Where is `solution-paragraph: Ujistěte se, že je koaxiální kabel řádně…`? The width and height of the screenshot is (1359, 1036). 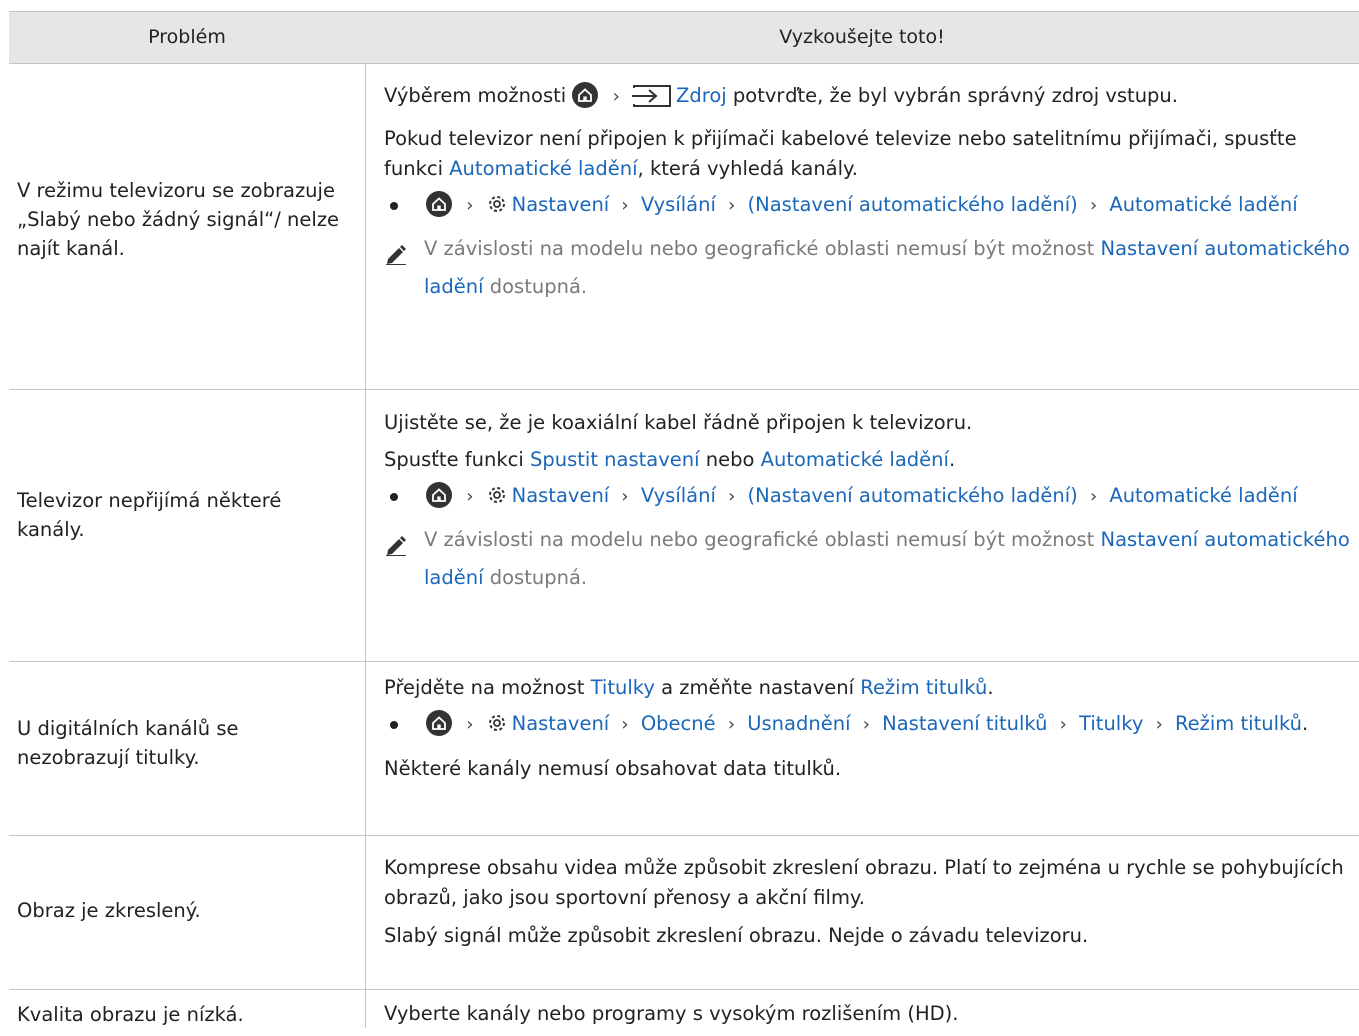 solution-paragraph: Ujistěte se, že je koaxiální kabel řádně… is located at coordinates (678, 422).